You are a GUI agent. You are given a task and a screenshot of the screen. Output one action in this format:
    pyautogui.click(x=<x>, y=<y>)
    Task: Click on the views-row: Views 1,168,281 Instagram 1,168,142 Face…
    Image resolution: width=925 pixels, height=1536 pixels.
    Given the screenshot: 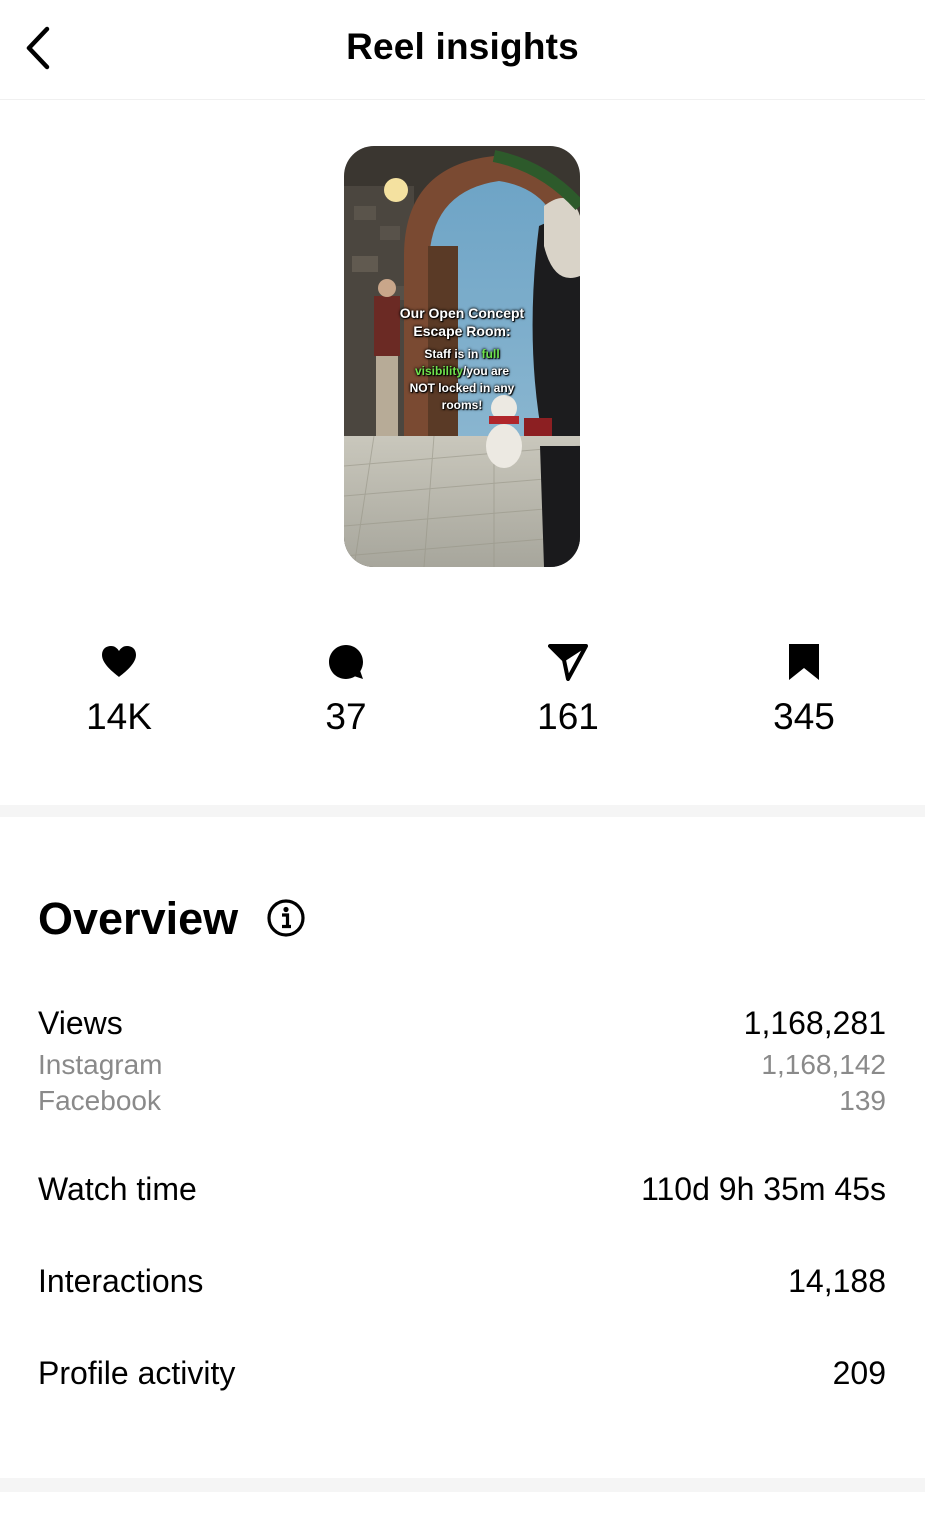 What is the action you would take?
    pyautogui.click(x=462, y=1065)
    